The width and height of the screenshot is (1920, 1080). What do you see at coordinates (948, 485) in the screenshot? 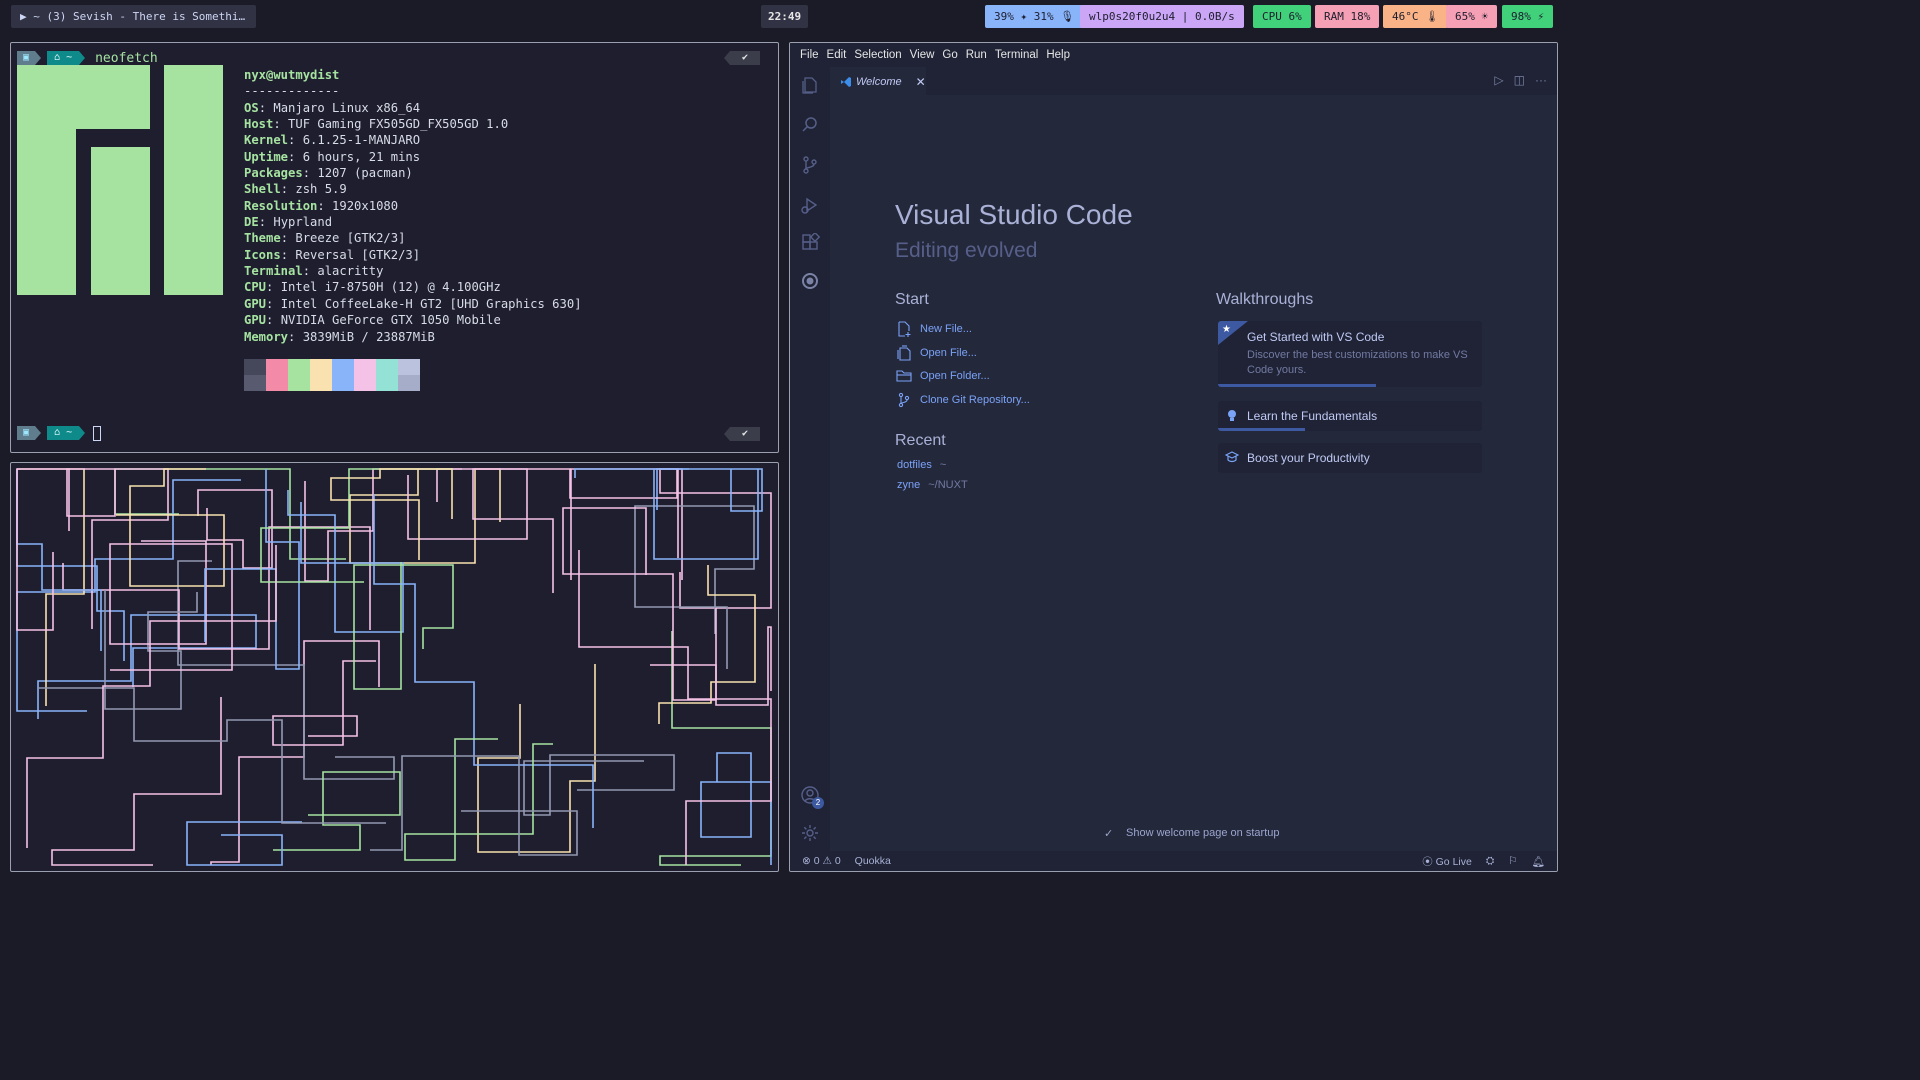
I see `recent-path: ~/NUXT` at bounding box center [948, 485].